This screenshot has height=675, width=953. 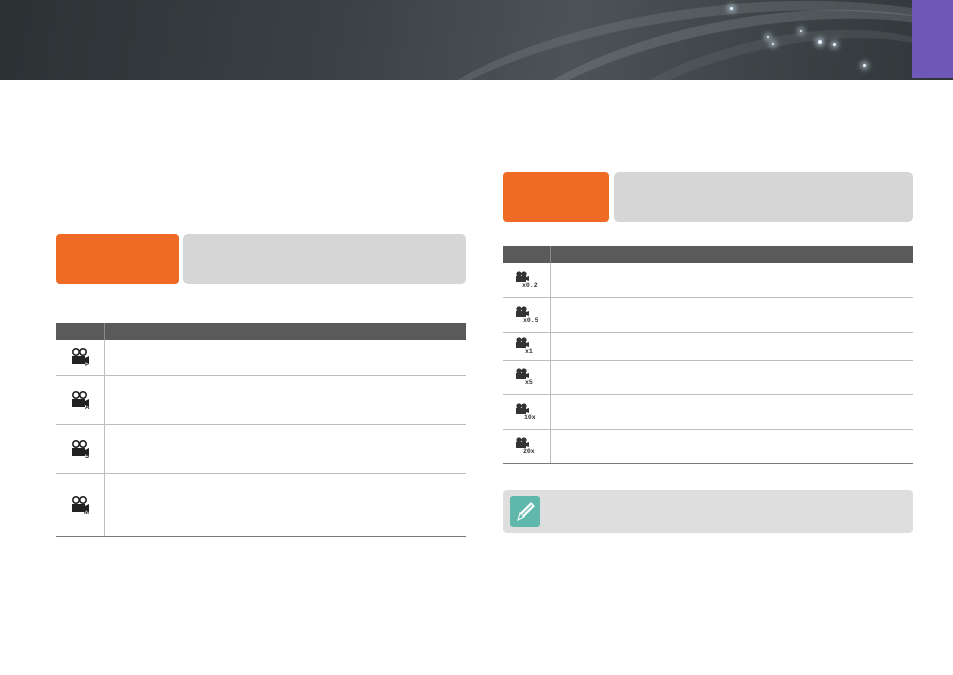 What do you see at coordinates (530, 285) in the screenshot?
I see `svg-text: x0.25` at bounding box center [530, 285].